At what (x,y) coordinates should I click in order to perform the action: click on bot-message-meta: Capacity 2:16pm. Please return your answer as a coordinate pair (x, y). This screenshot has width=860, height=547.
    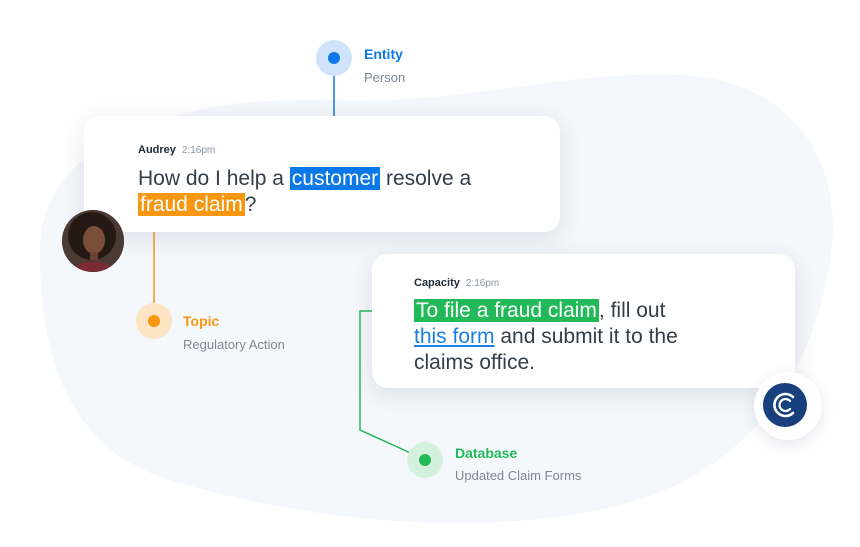
    Looking at the image, I should click on (456, 283).